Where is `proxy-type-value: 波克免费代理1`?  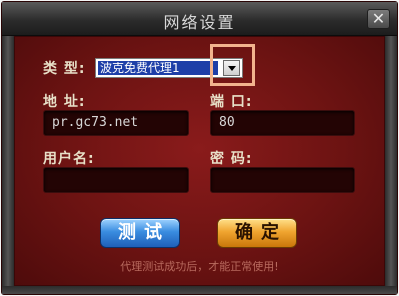 proxy-type-value: 波克免费代理1 is located at coordinates (158, 68).